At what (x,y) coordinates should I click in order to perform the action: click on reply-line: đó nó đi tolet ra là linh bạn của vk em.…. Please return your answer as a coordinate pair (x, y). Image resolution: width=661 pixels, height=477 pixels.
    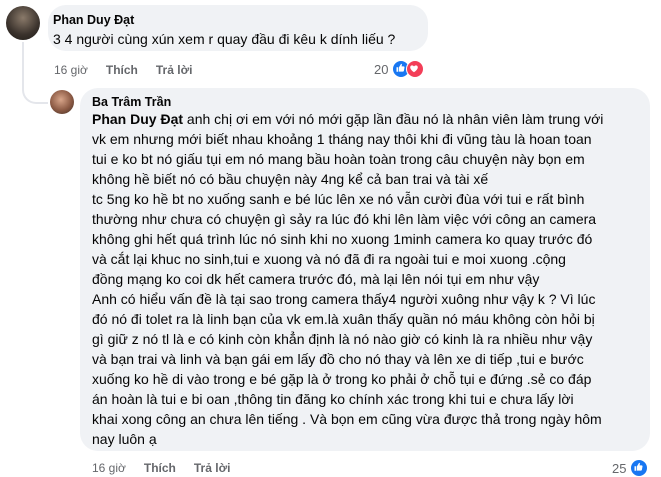
    Looking at the image, I should click on (343, 319).